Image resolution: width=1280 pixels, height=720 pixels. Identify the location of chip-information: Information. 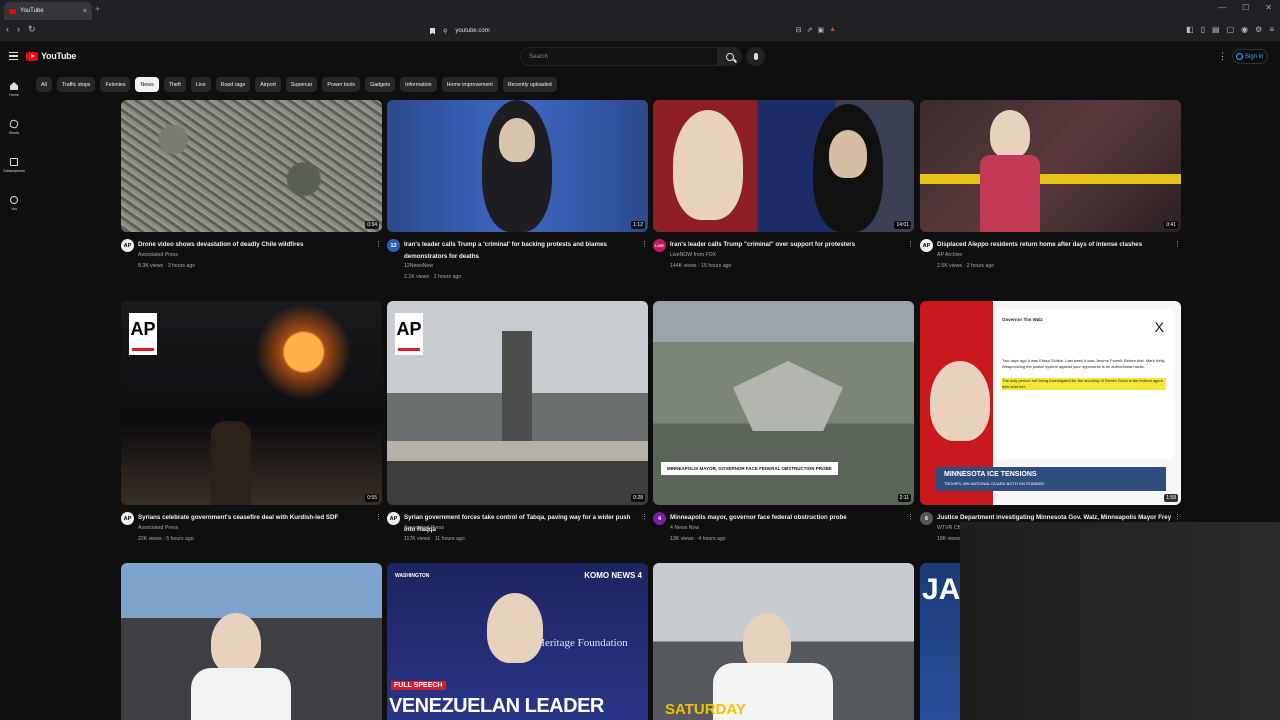
(418, 84).